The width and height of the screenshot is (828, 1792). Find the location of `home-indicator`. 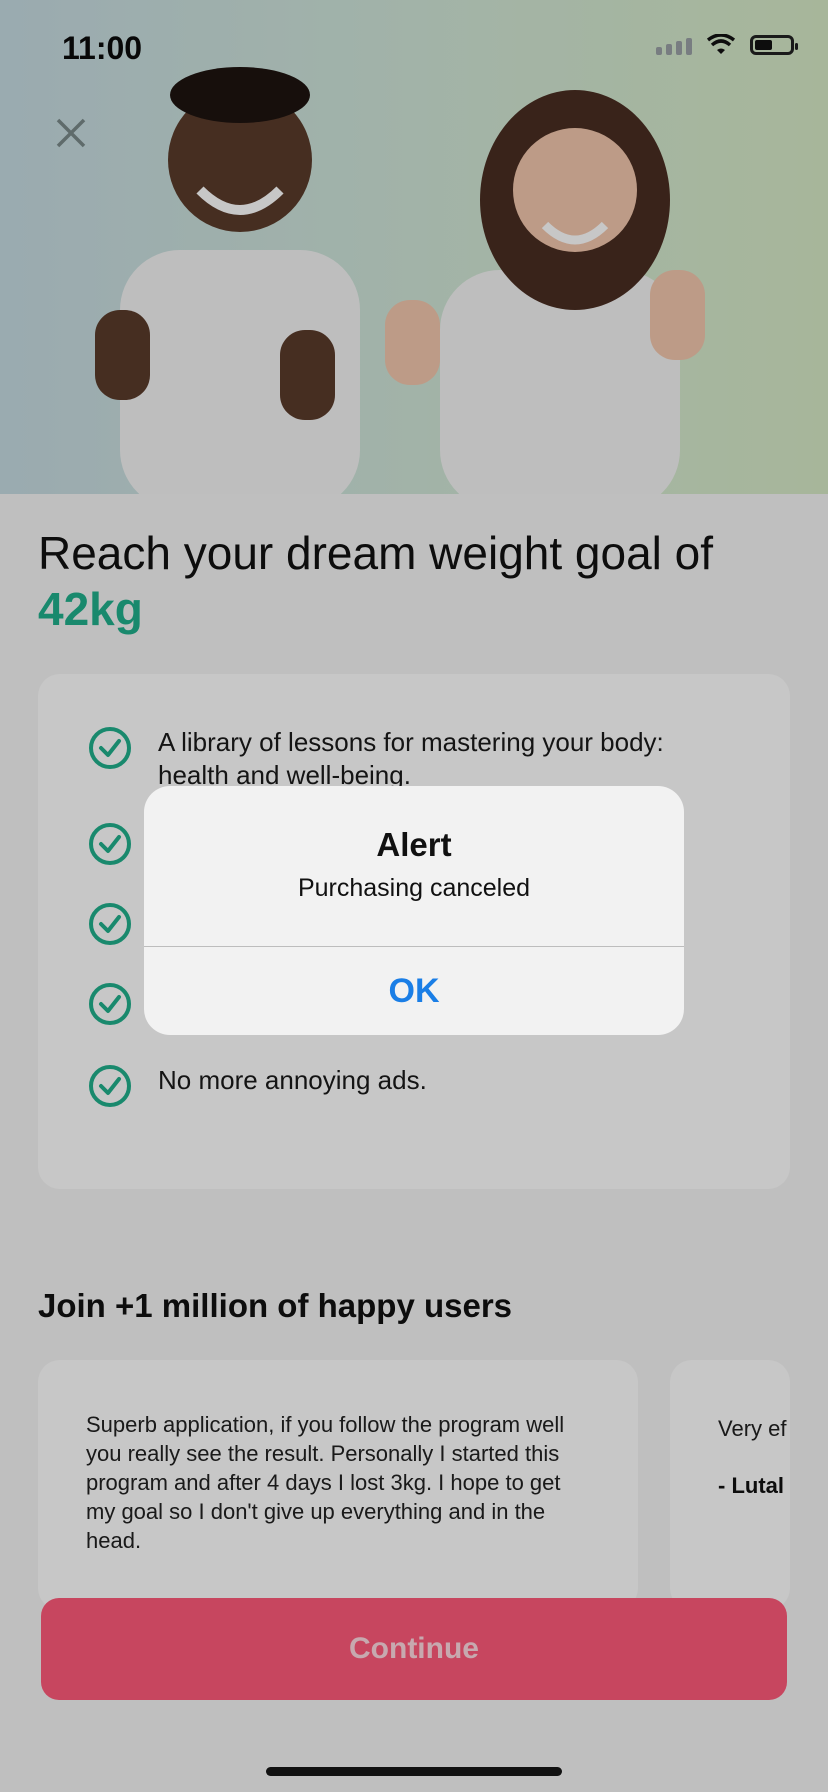

home-indicator is located at coordinates (414, 1771).